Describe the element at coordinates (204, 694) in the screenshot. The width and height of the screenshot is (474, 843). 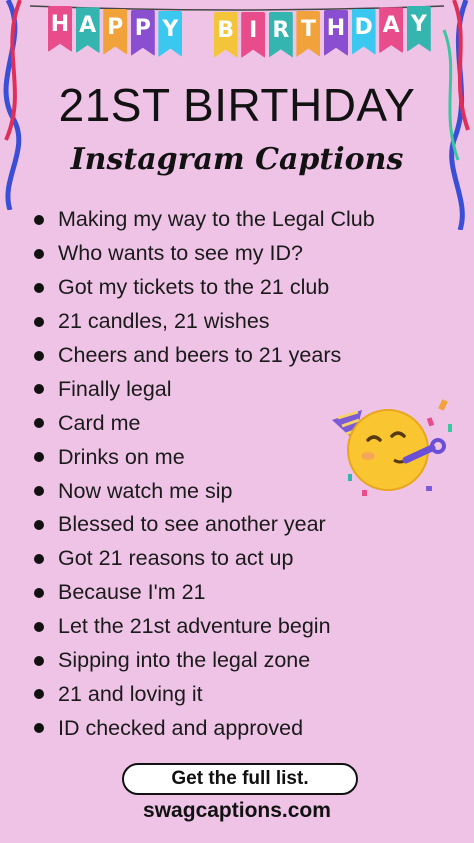
I see `list-item: 21 and loving it` at that location.